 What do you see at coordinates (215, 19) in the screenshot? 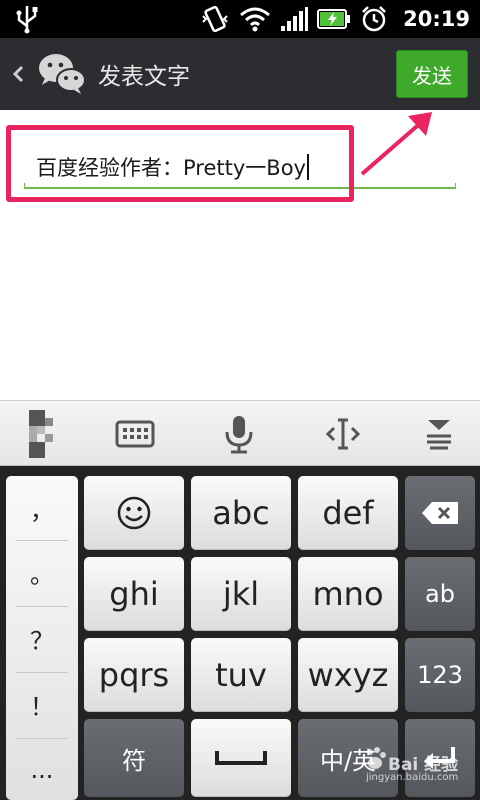
I see `vibrate-icon` at bounding box center [215, 19].